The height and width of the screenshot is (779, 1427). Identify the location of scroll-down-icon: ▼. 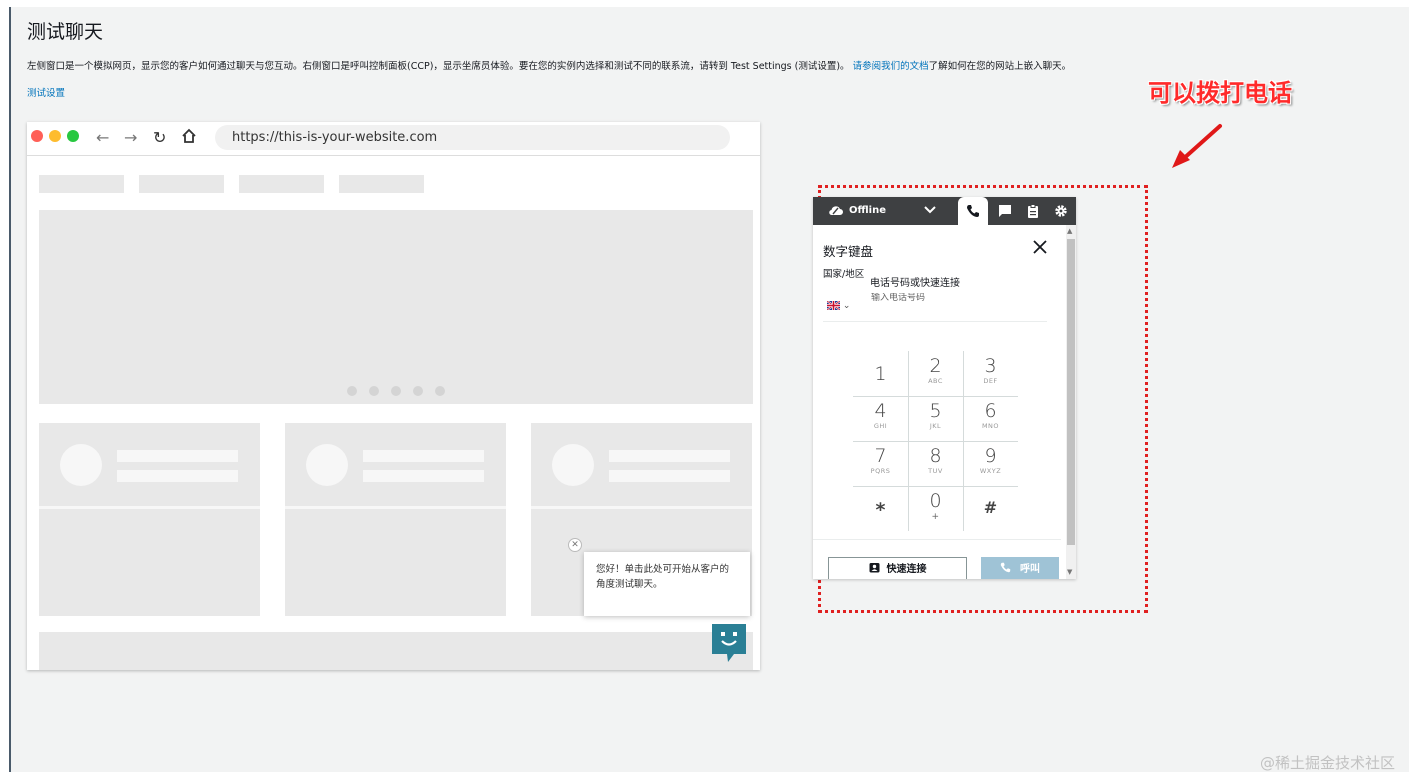
(1069, 572).